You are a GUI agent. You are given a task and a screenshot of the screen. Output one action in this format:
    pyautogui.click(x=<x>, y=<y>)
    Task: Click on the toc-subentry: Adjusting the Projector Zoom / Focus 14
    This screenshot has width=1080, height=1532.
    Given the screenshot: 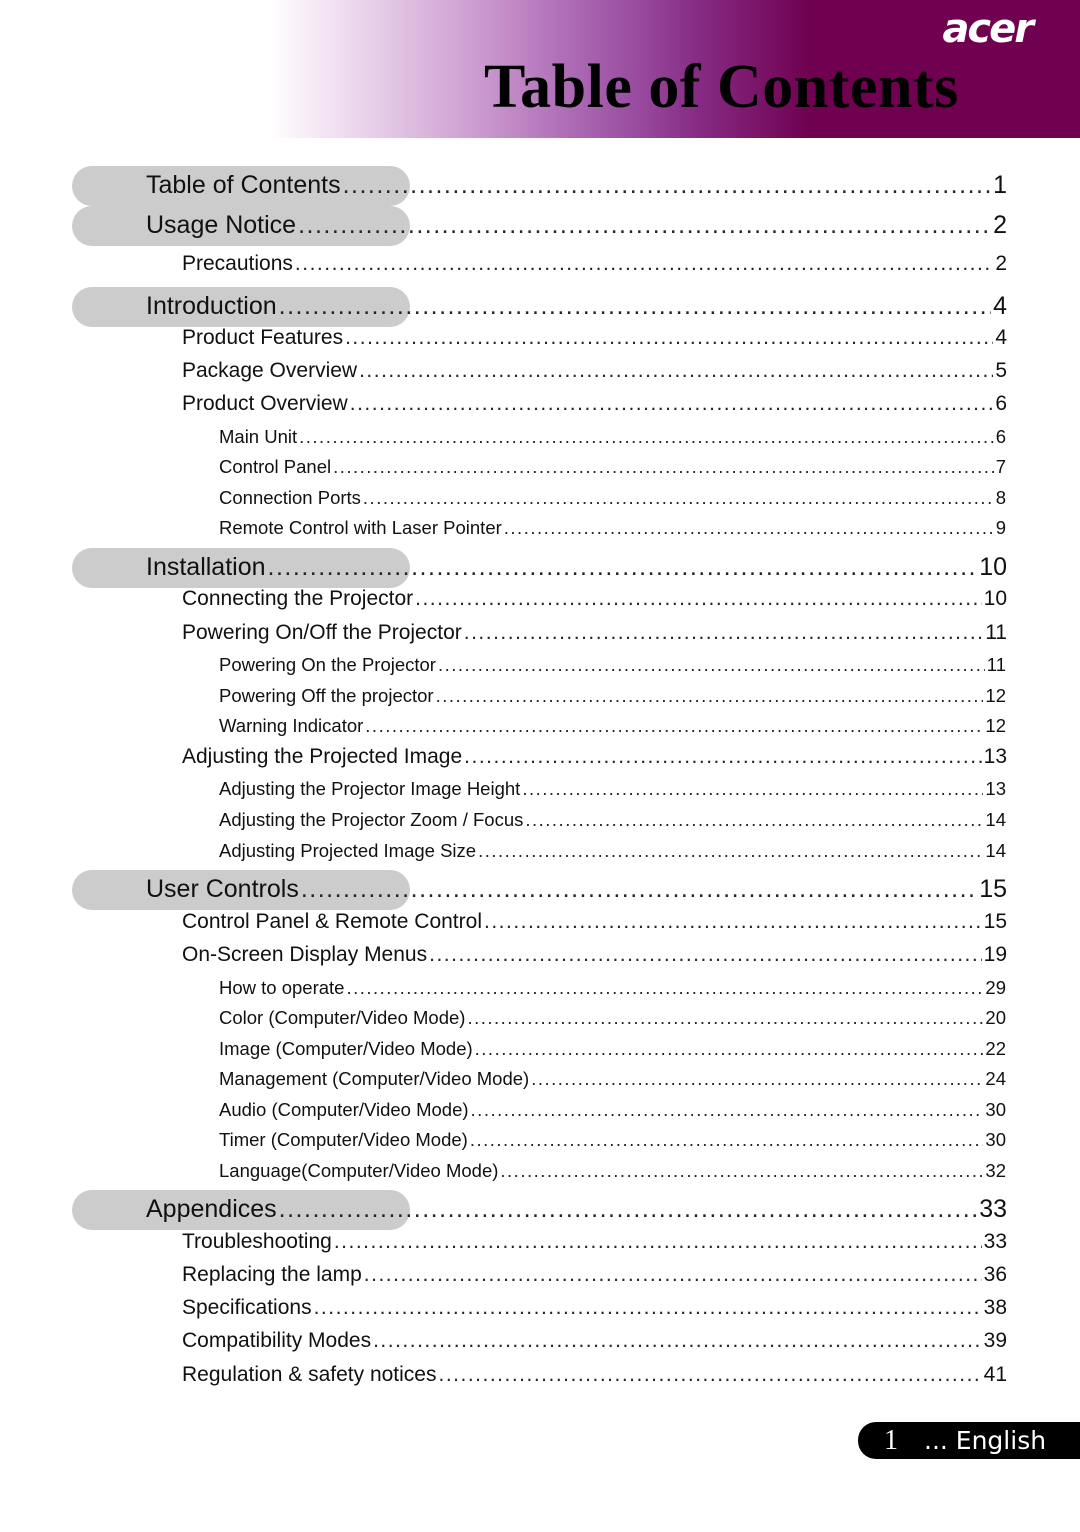 What is the action you would take?
    pyautogui.click(x=612, y=820)
    